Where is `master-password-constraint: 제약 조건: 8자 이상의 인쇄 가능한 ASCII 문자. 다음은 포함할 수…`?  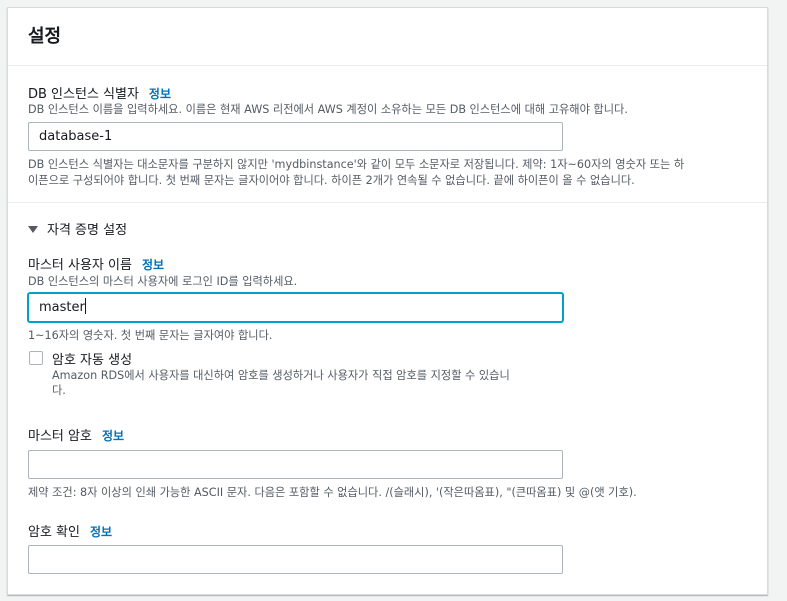
master-password-constraint: 제약 조건: 8자 이상의 인쇄 가능한 ASCII 문자. 다음은 포함할 수… is located at coordinates (332, 492).